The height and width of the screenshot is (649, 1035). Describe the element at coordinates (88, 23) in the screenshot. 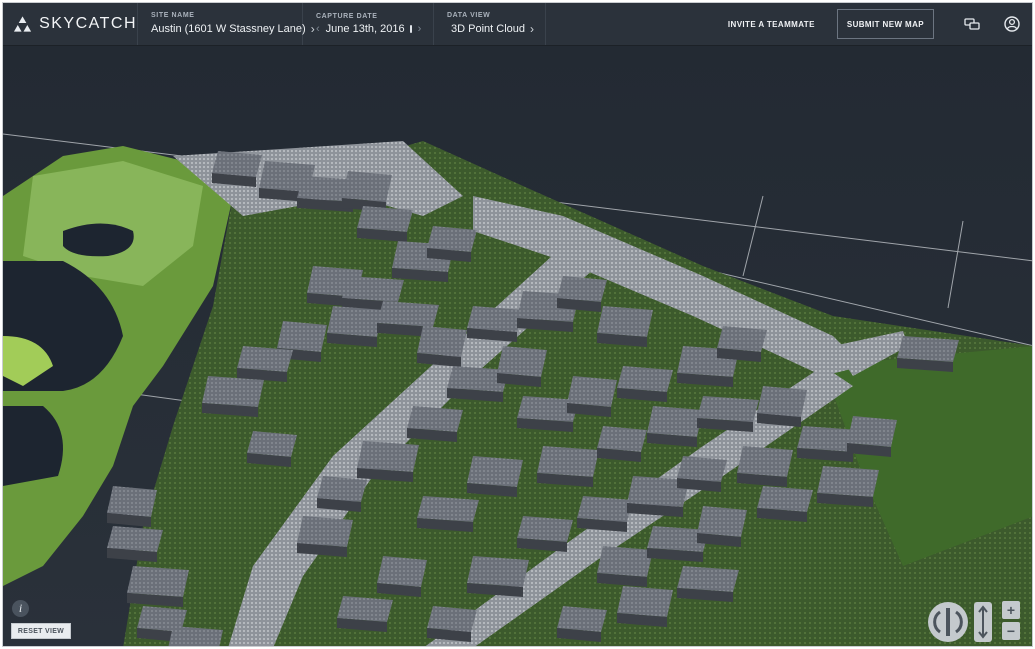

I see `brand-name: SKYCATCH` at that location.